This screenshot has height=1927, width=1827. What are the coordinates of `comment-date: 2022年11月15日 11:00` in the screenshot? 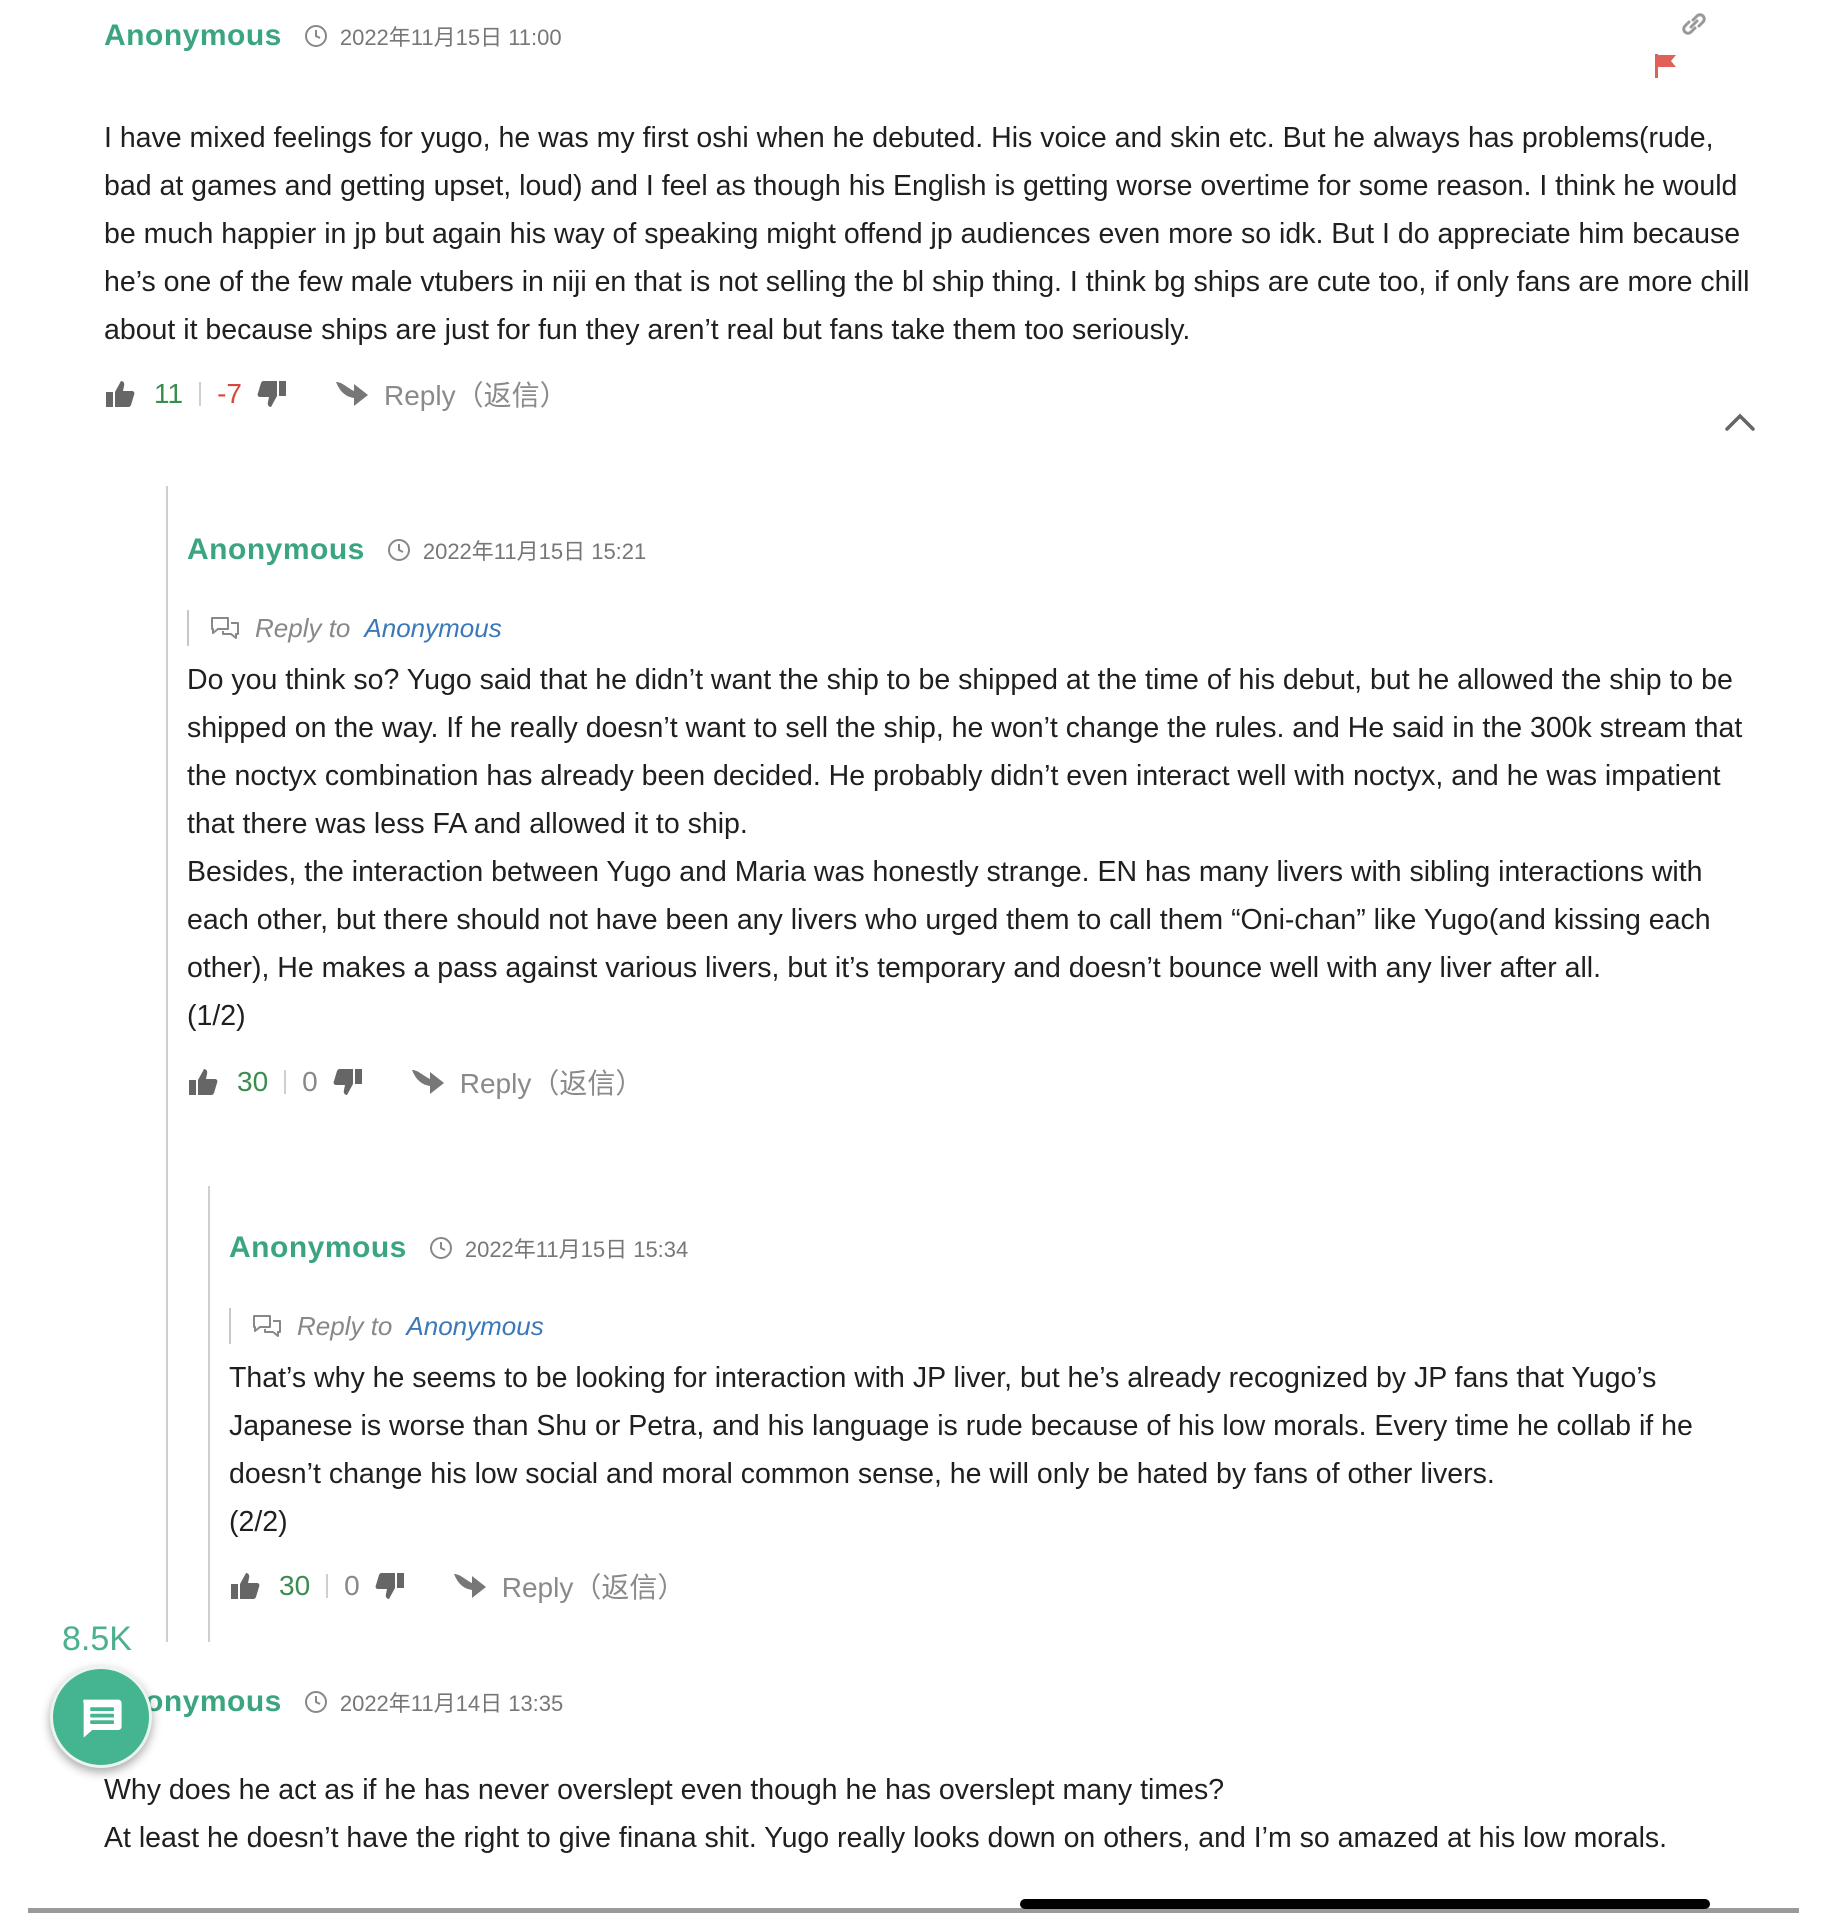 It's located at (433, 36).